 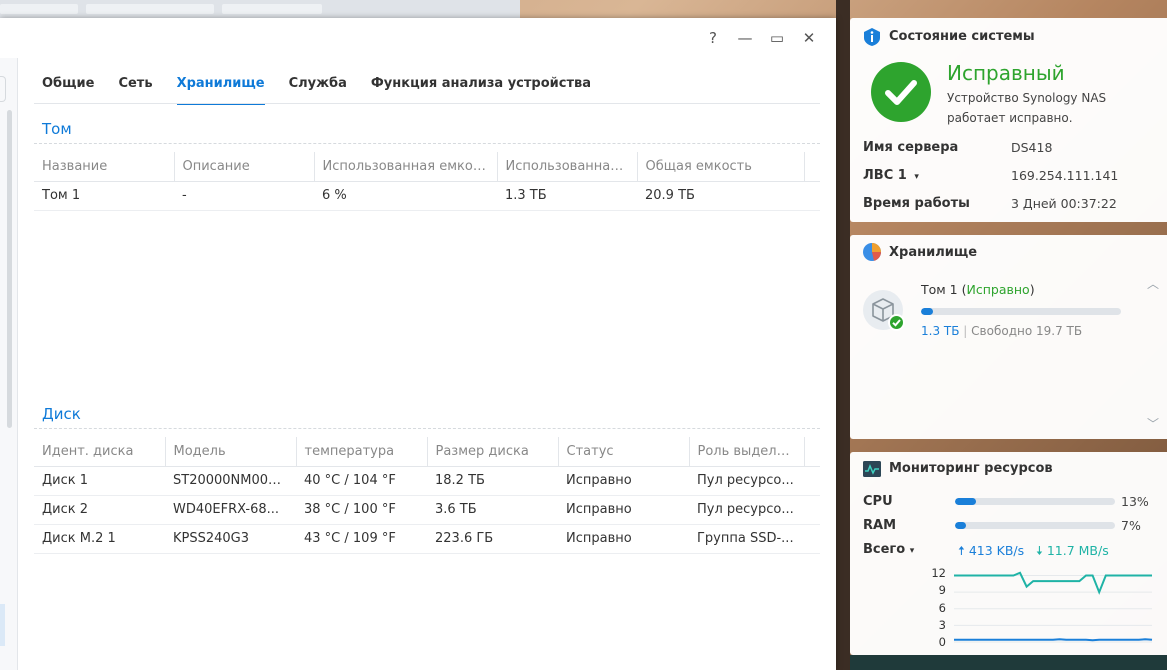 What do you see at coordinates (942, 590) in the screenshot?
I see `y-tick-label: 9` at bounding box center [942, 590].